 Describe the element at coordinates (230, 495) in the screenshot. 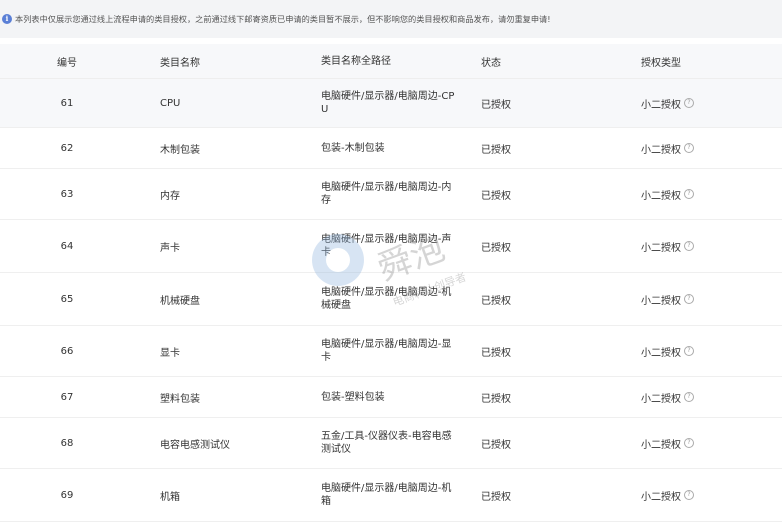

I see `row-category-name: 机箱` at that location.